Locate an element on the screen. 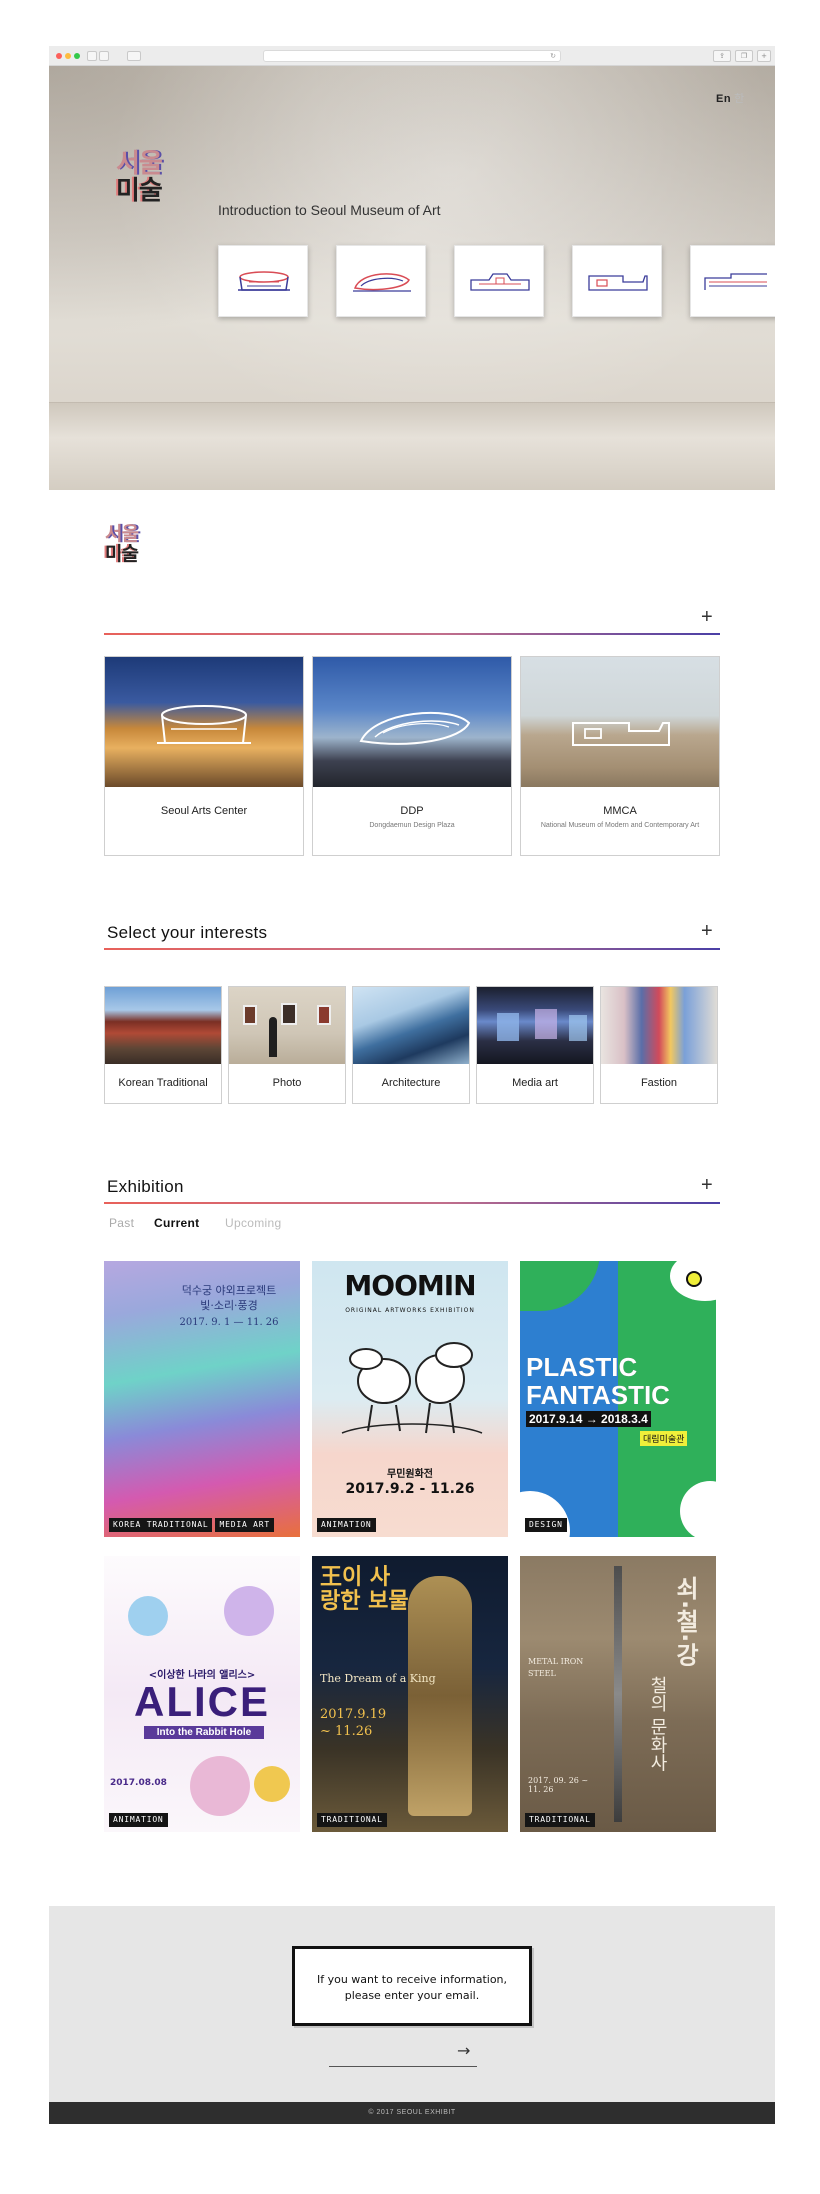 This screenshot has width=820, height=2194. interest-label: Korean Traditional is located at coordinates (163, 1083).